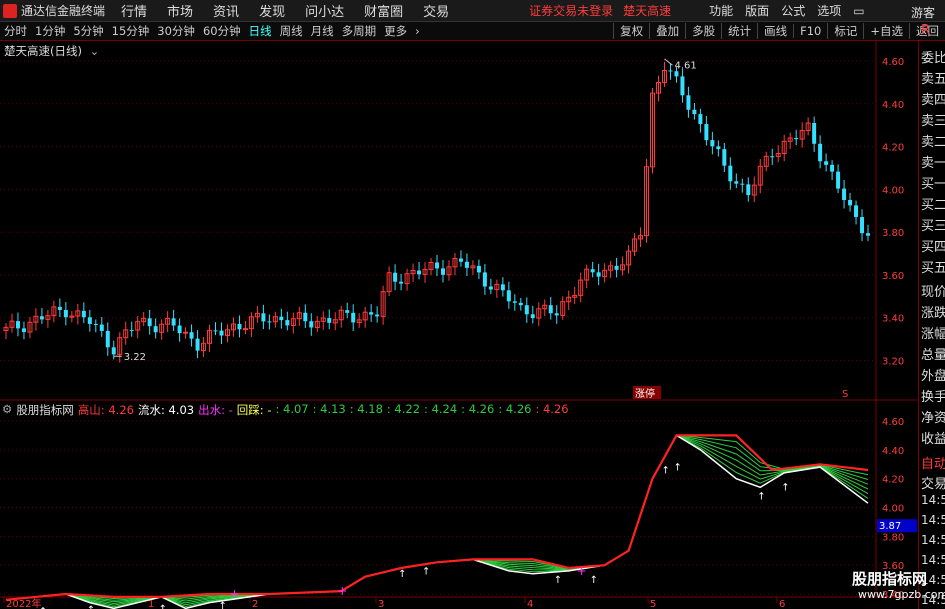  Describe the element at coordinates (478, 409) in the screenshot. I see `huicai-v6: : 4.26` at that location.